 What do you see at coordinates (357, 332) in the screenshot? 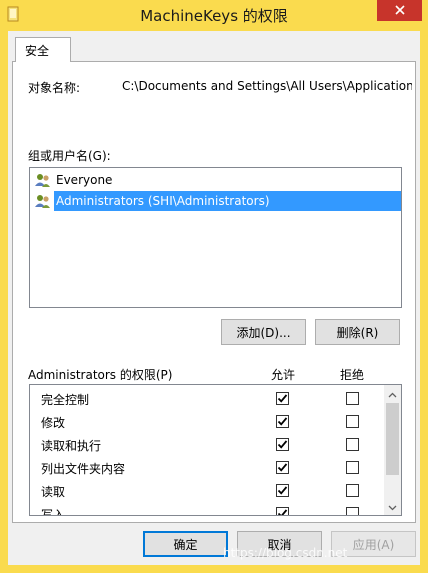
I see `remove-button: 删除(R)` at bounding box center [357, 332].